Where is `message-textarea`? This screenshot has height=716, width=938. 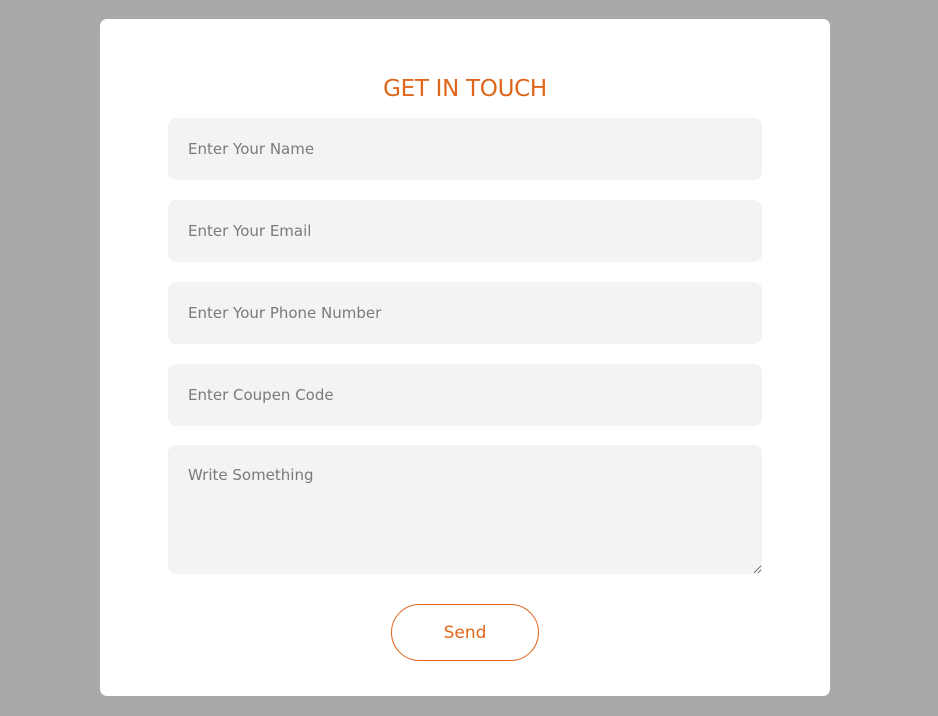
message-textarea is located at coordinates (465, 509).